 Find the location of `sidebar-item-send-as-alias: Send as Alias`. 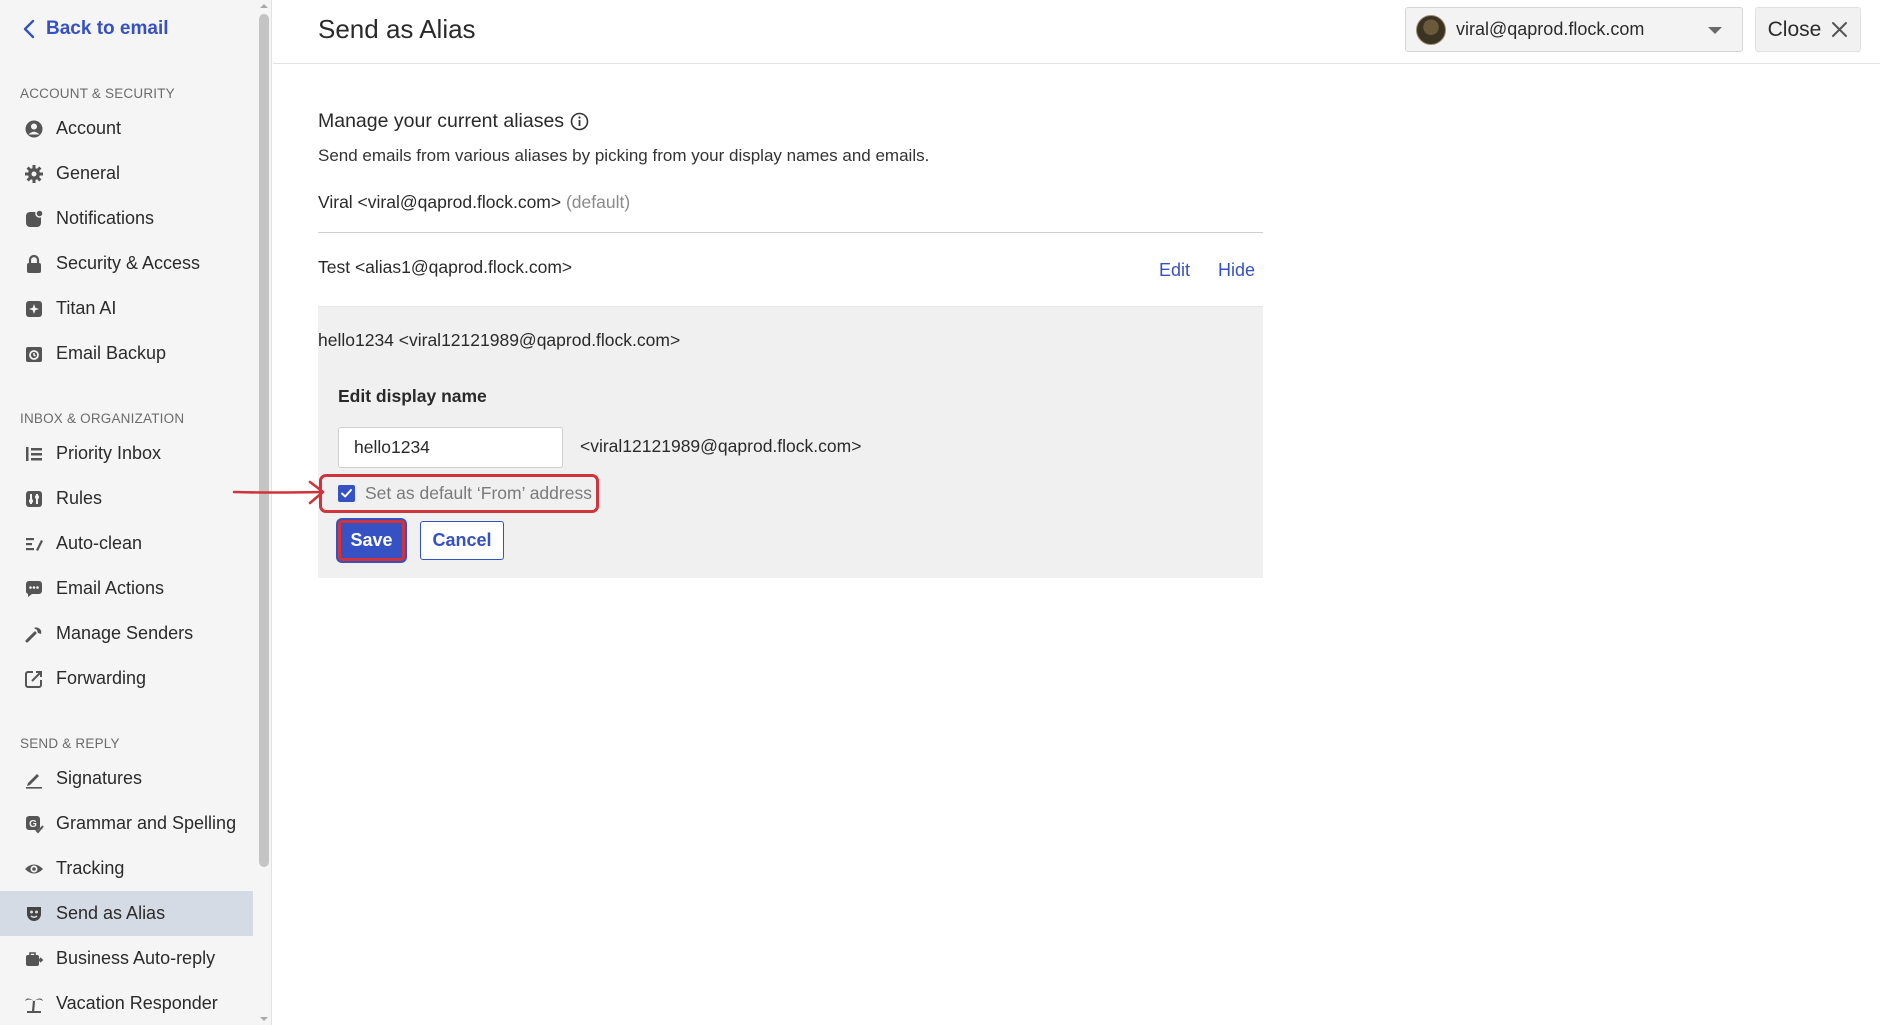

sidebar-item-send-as-alias: Send as Alias is located at coordinates (126, 913).